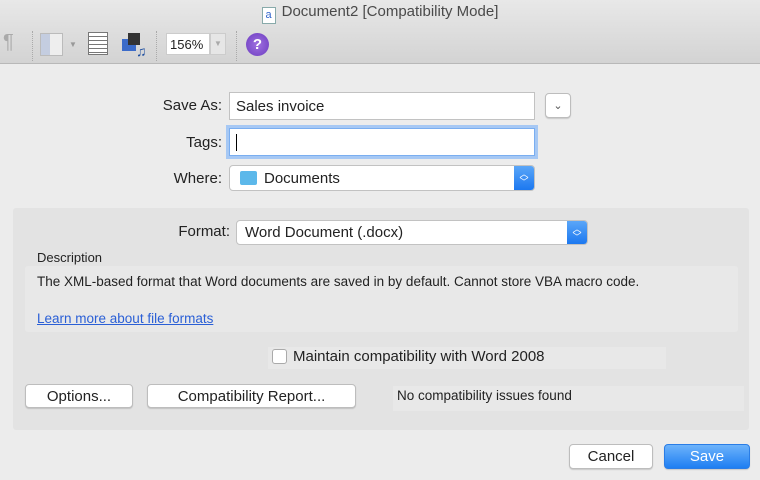  What do you see at coordinates (268, 15) in the screenshot?
I see `document-icon: a` at bounding box center [268, 15].